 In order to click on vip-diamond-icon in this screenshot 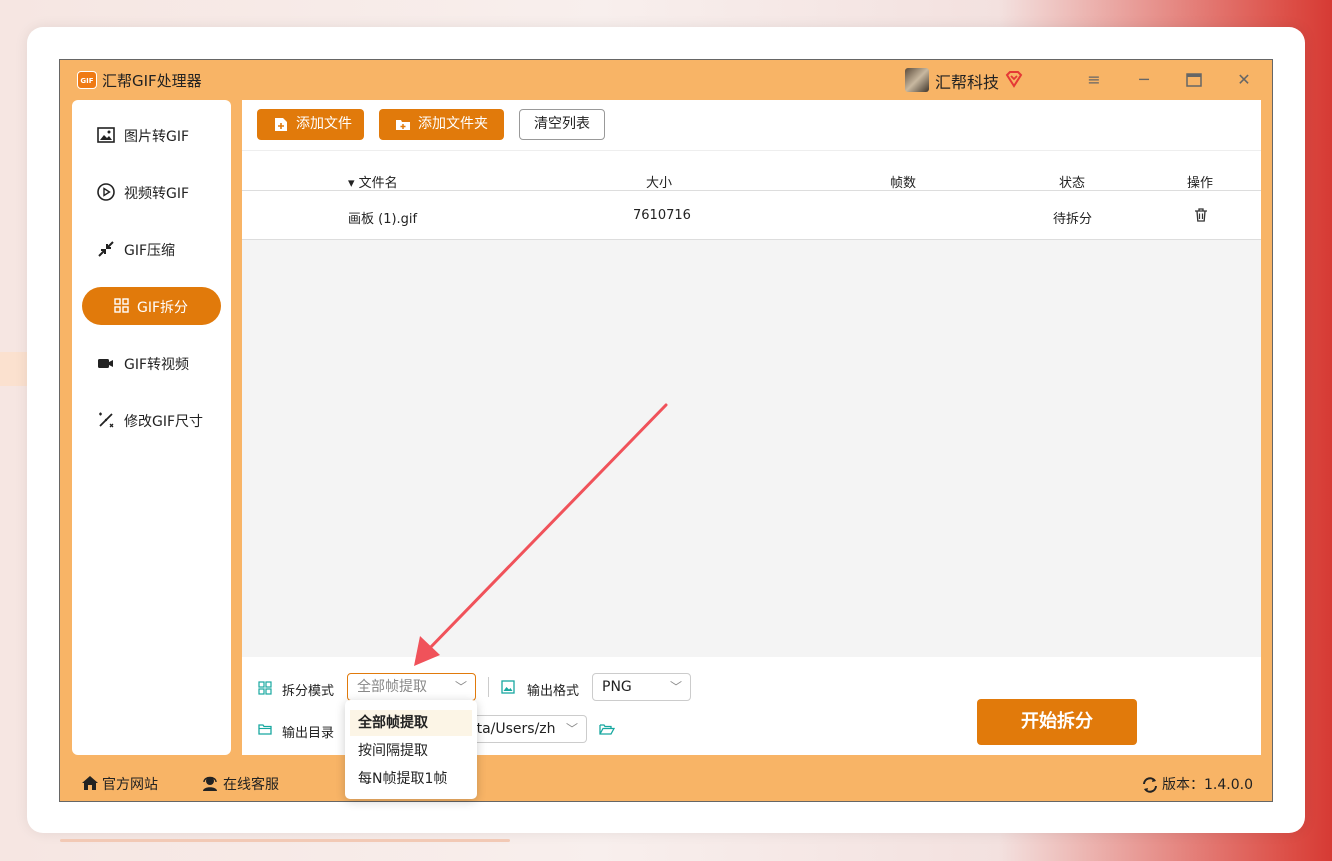, I will do `click(1014, 79)`.